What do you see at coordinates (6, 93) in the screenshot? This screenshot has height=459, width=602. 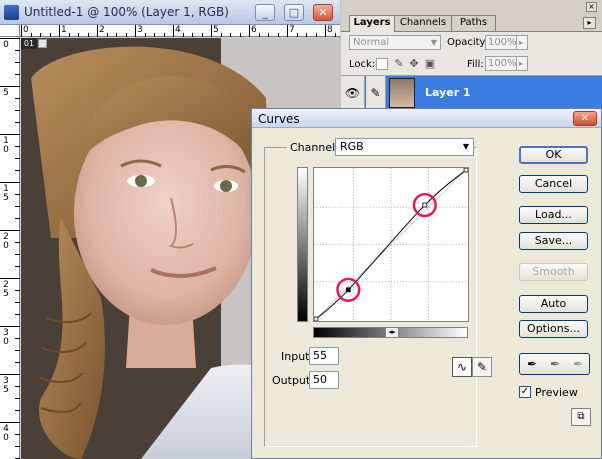 I see `ruler-label: 5` at bounding box center [6, 93].